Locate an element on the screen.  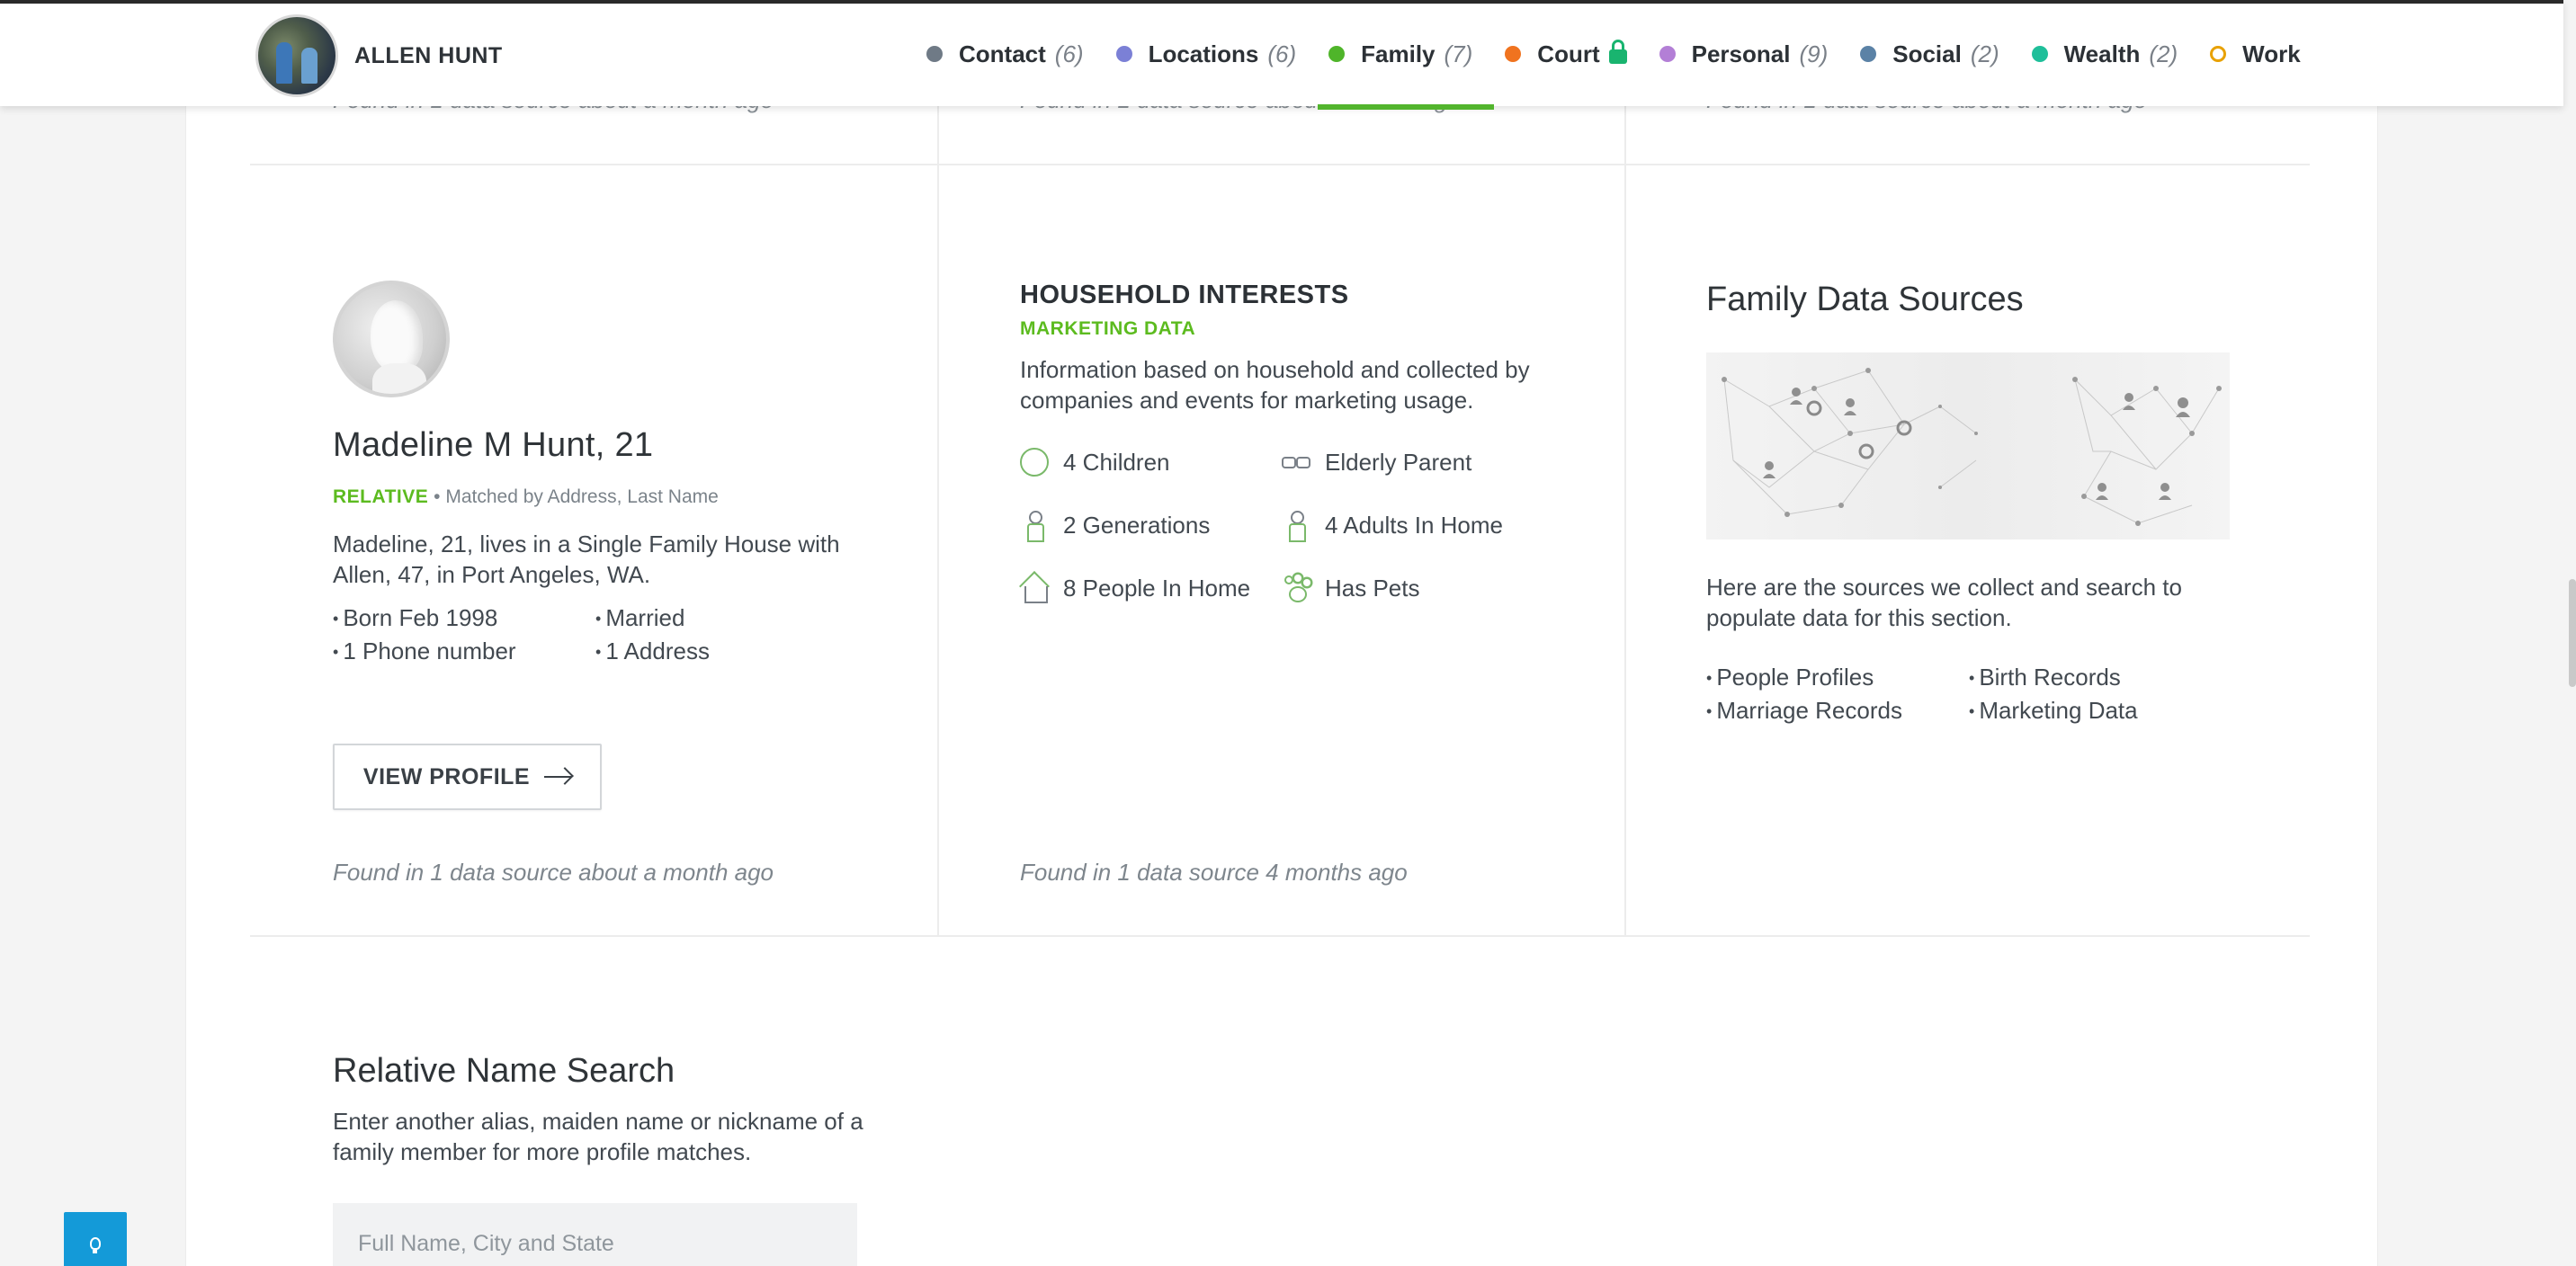
nav-label: Contact is located at coordinates (1002, 53).